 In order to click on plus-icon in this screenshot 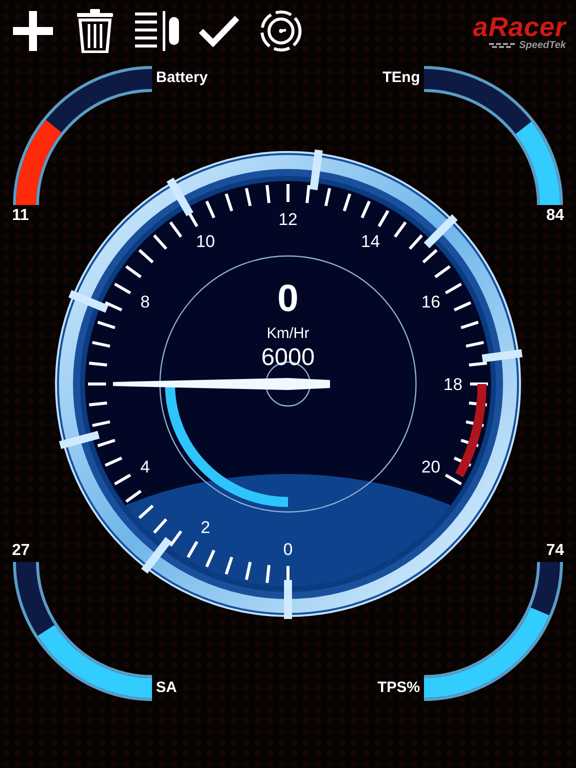, I will do `click(33, 31)`.